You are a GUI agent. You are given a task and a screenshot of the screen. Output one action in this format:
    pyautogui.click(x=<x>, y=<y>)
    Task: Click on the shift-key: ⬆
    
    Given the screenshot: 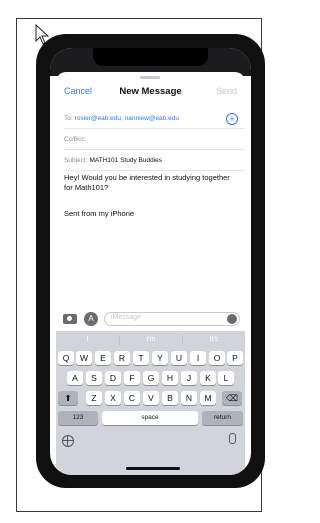 What is the action you would take?
    pyautogui.click(x=68, y=398)
    